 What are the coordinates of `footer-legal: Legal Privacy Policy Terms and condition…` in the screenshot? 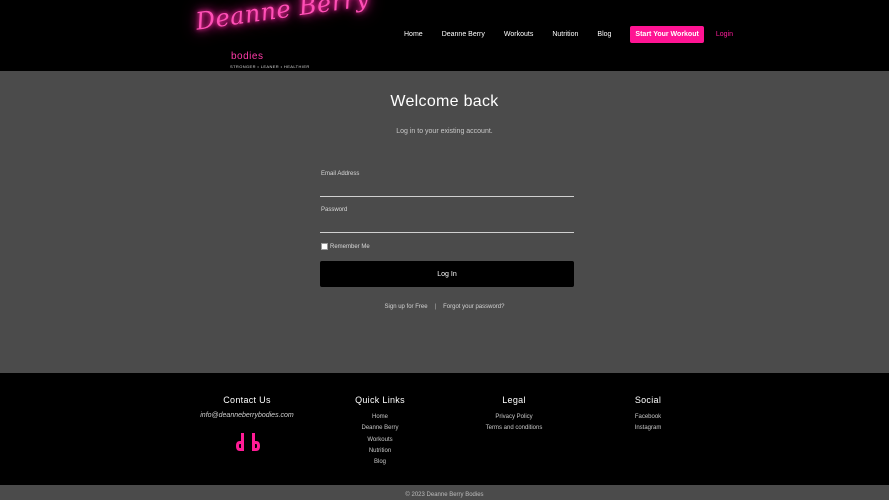 It's located at (514, 415).